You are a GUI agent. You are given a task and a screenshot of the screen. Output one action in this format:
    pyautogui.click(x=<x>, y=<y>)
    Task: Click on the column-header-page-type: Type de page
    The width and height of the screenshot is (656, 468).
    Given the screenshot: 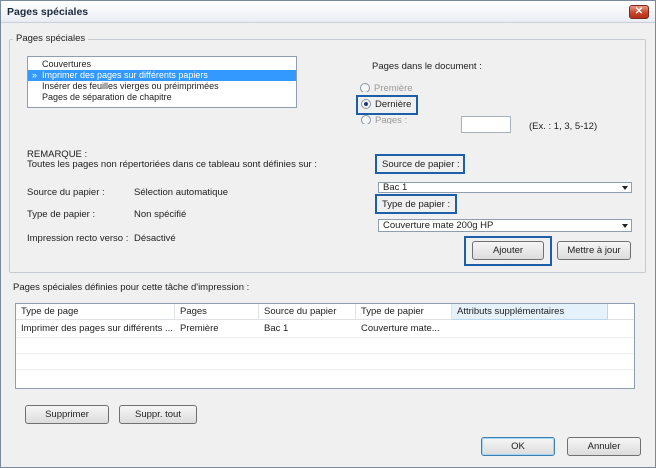 What is the action you would take?
    pyautogui.click(x=95, y=312)
    